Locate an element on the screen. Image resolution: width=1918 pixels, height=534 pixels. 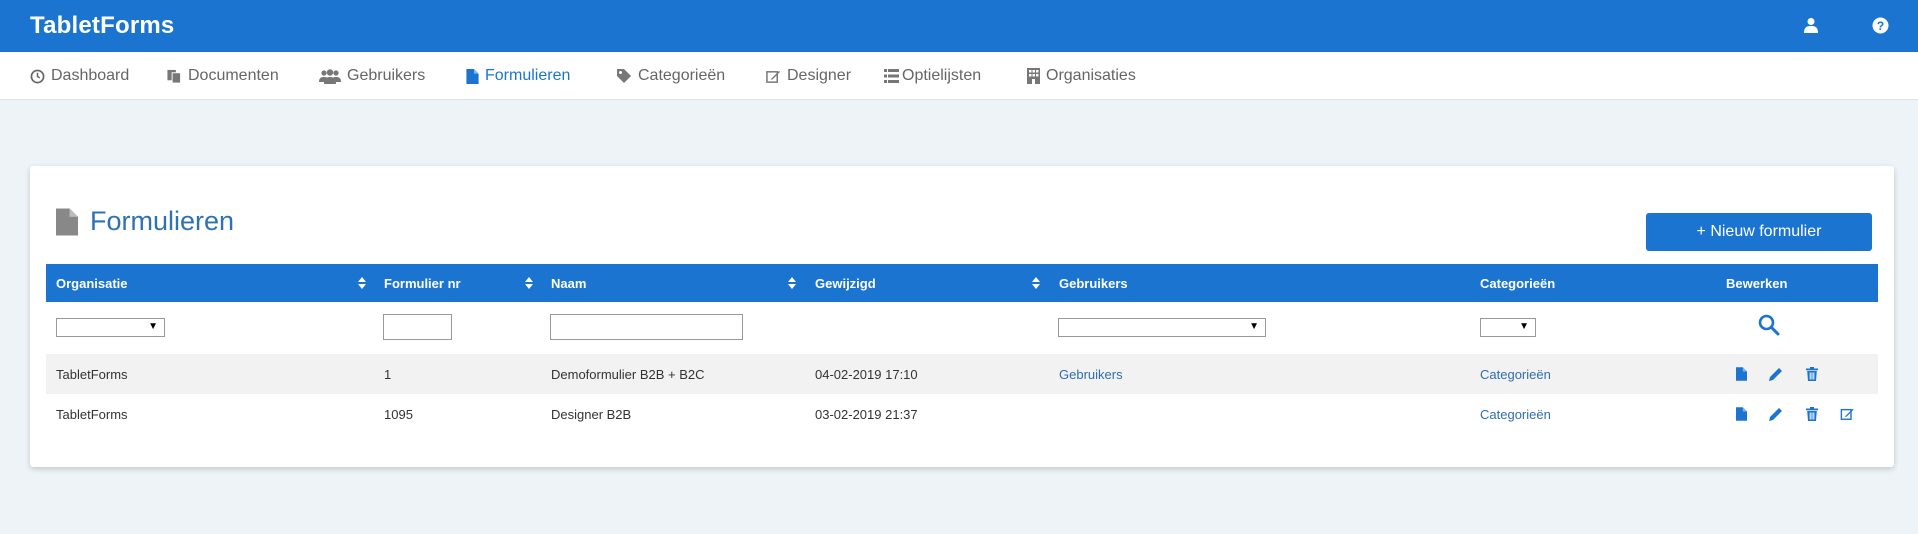
search-icon is located at coordinates (1769, 325).